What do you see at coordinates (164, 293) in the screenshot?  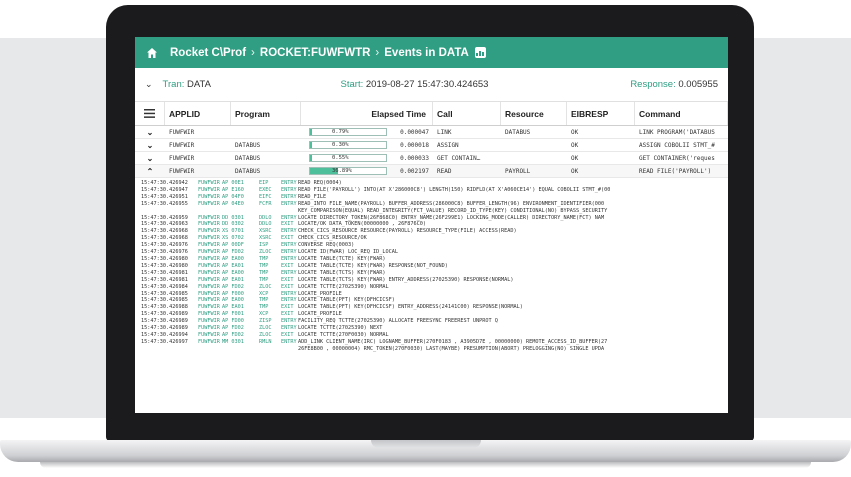 I see `log-timestamp: 15:47:30.426985` at bounding box center [164, 293].